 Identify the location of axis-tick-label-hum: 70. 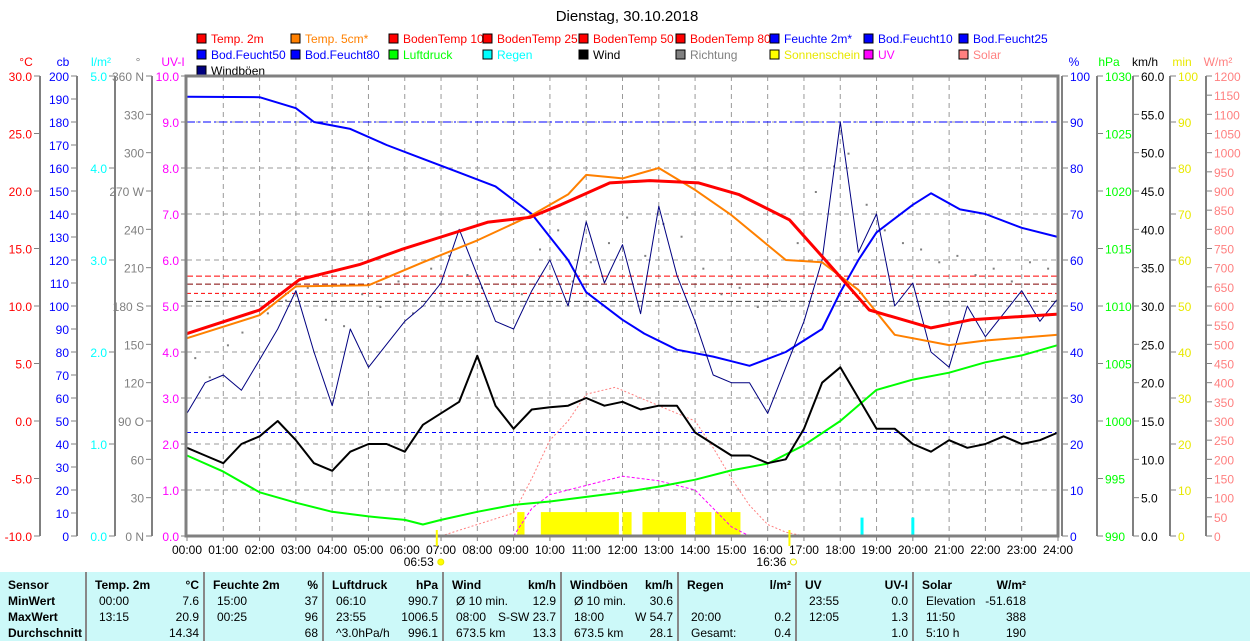
(1077, 215).